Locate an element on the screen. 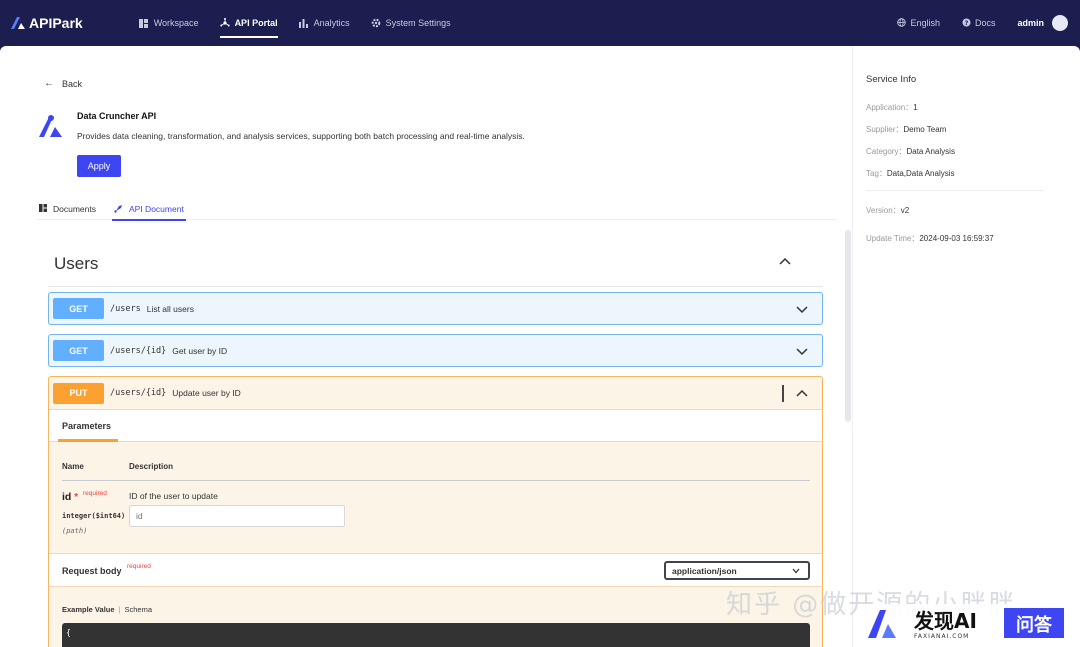 Image resolution: width=1080 pixels, height=647 pixels. language-switch: English is located at coordinates (918, 23).